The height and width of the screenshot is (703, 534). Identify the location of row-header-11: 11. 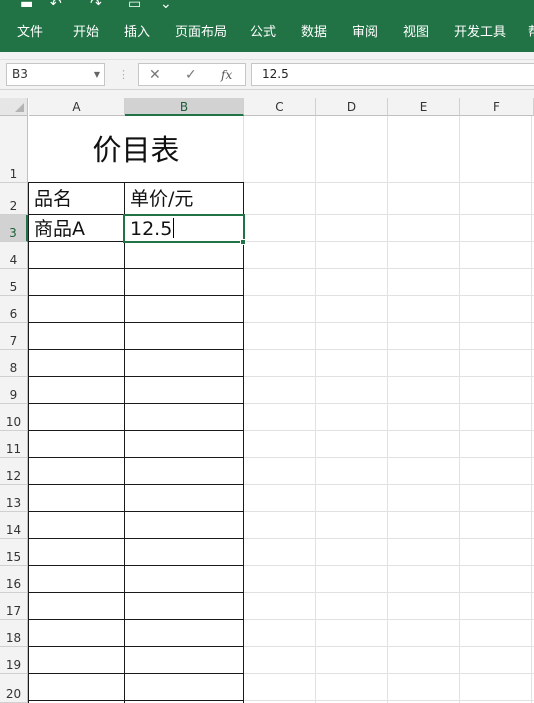
(14, 444).